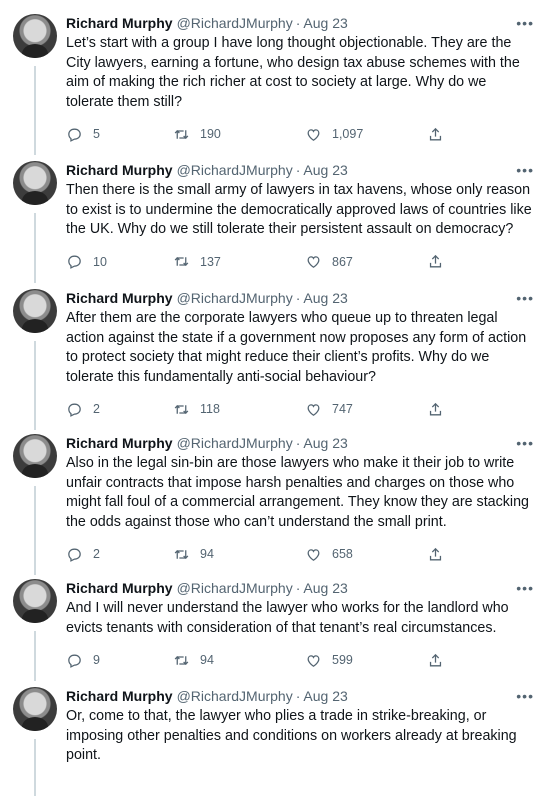 The width and height of the screenshot is (550, 796). What do you see at coordinates (366, 554) in the screenshot?
I see `like-button: 658` at bounding box center [366, 554].